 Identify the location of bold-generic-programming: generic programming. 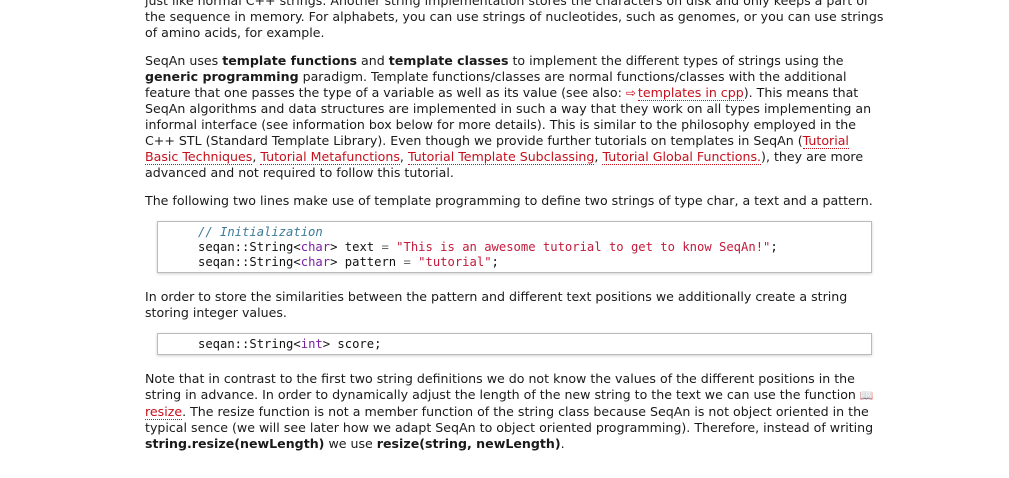
(222, 76).